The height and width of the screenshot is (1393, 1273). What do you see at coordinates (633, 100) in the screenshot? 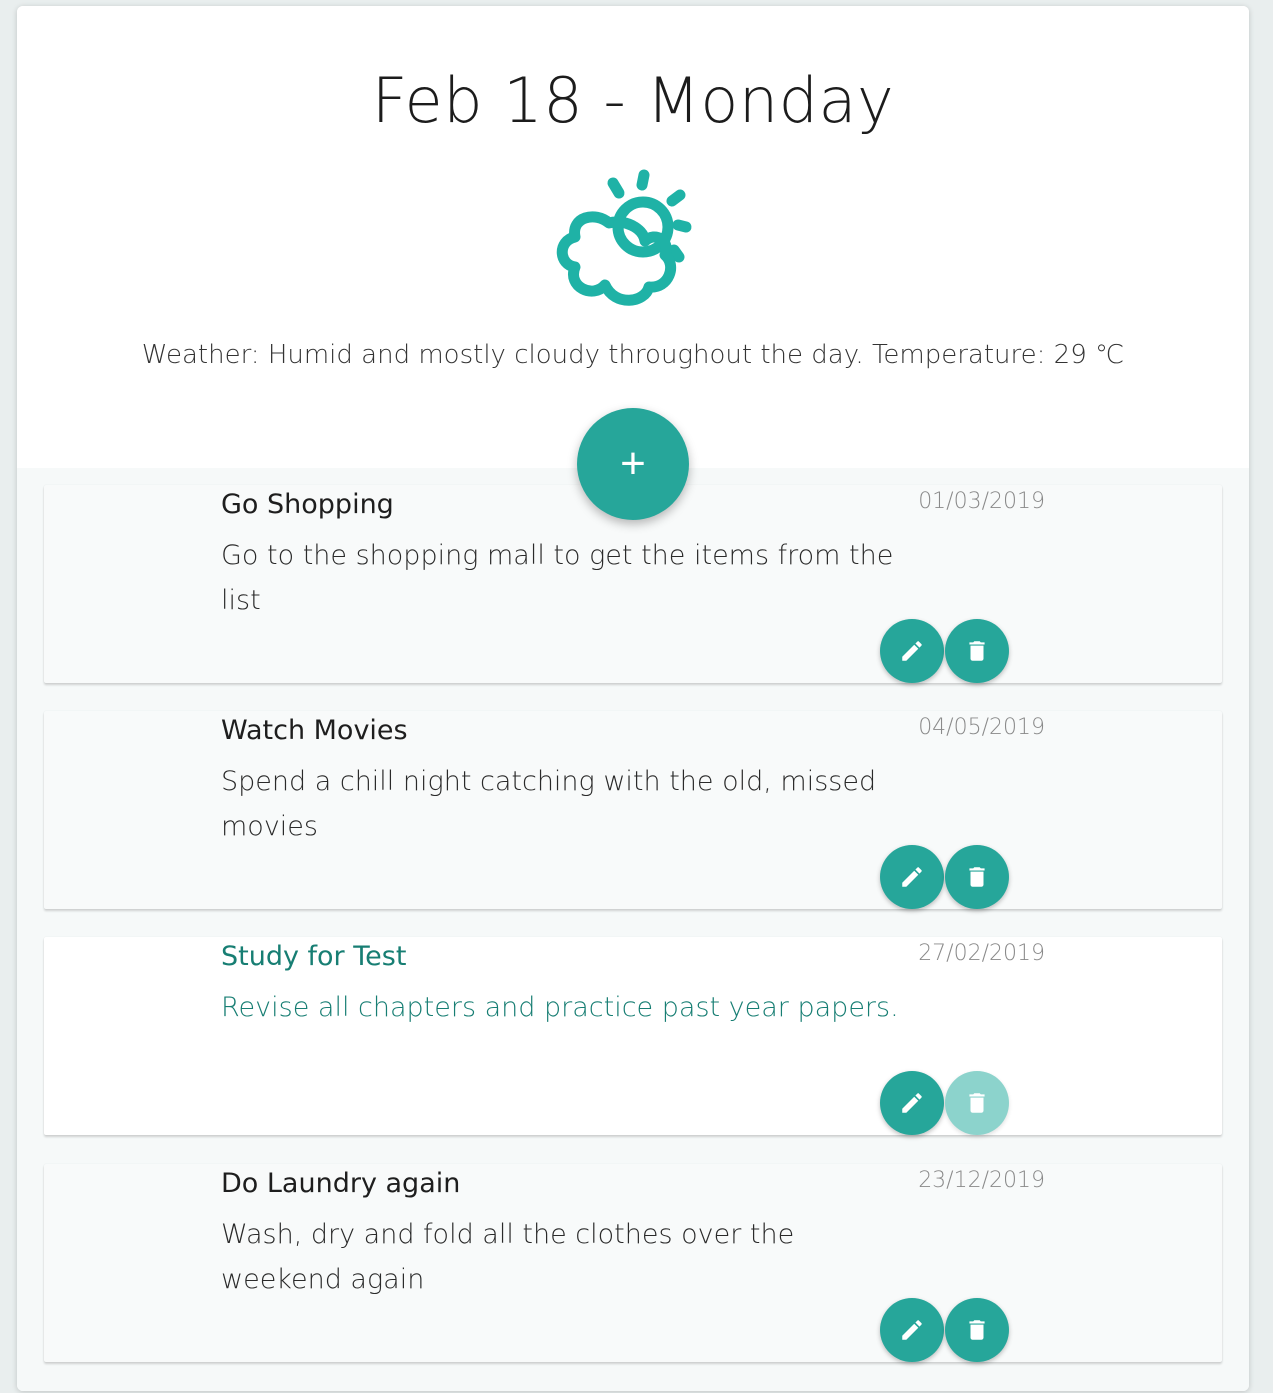
I see `page-title: Feb 18 - Monday` at bounding box center [633, 100].